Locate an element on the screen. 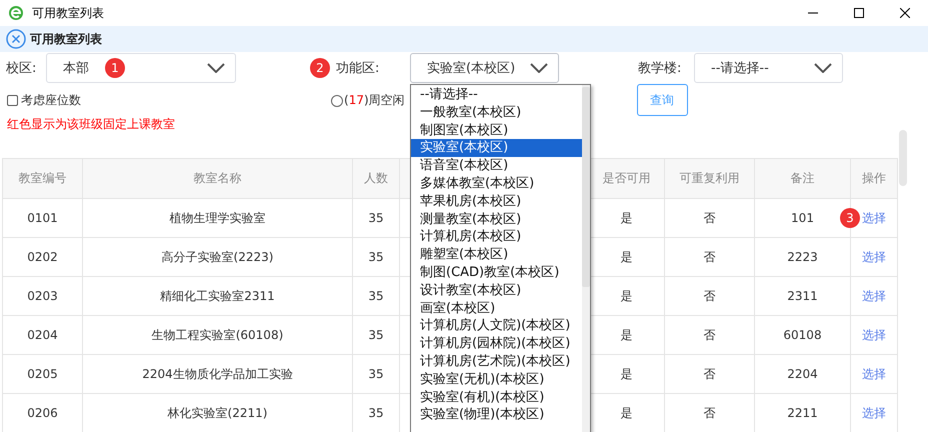 This screenshot has width=928, height=432. dropdown-option: 计算机房(本校区) is located at coordinates (496, 237).